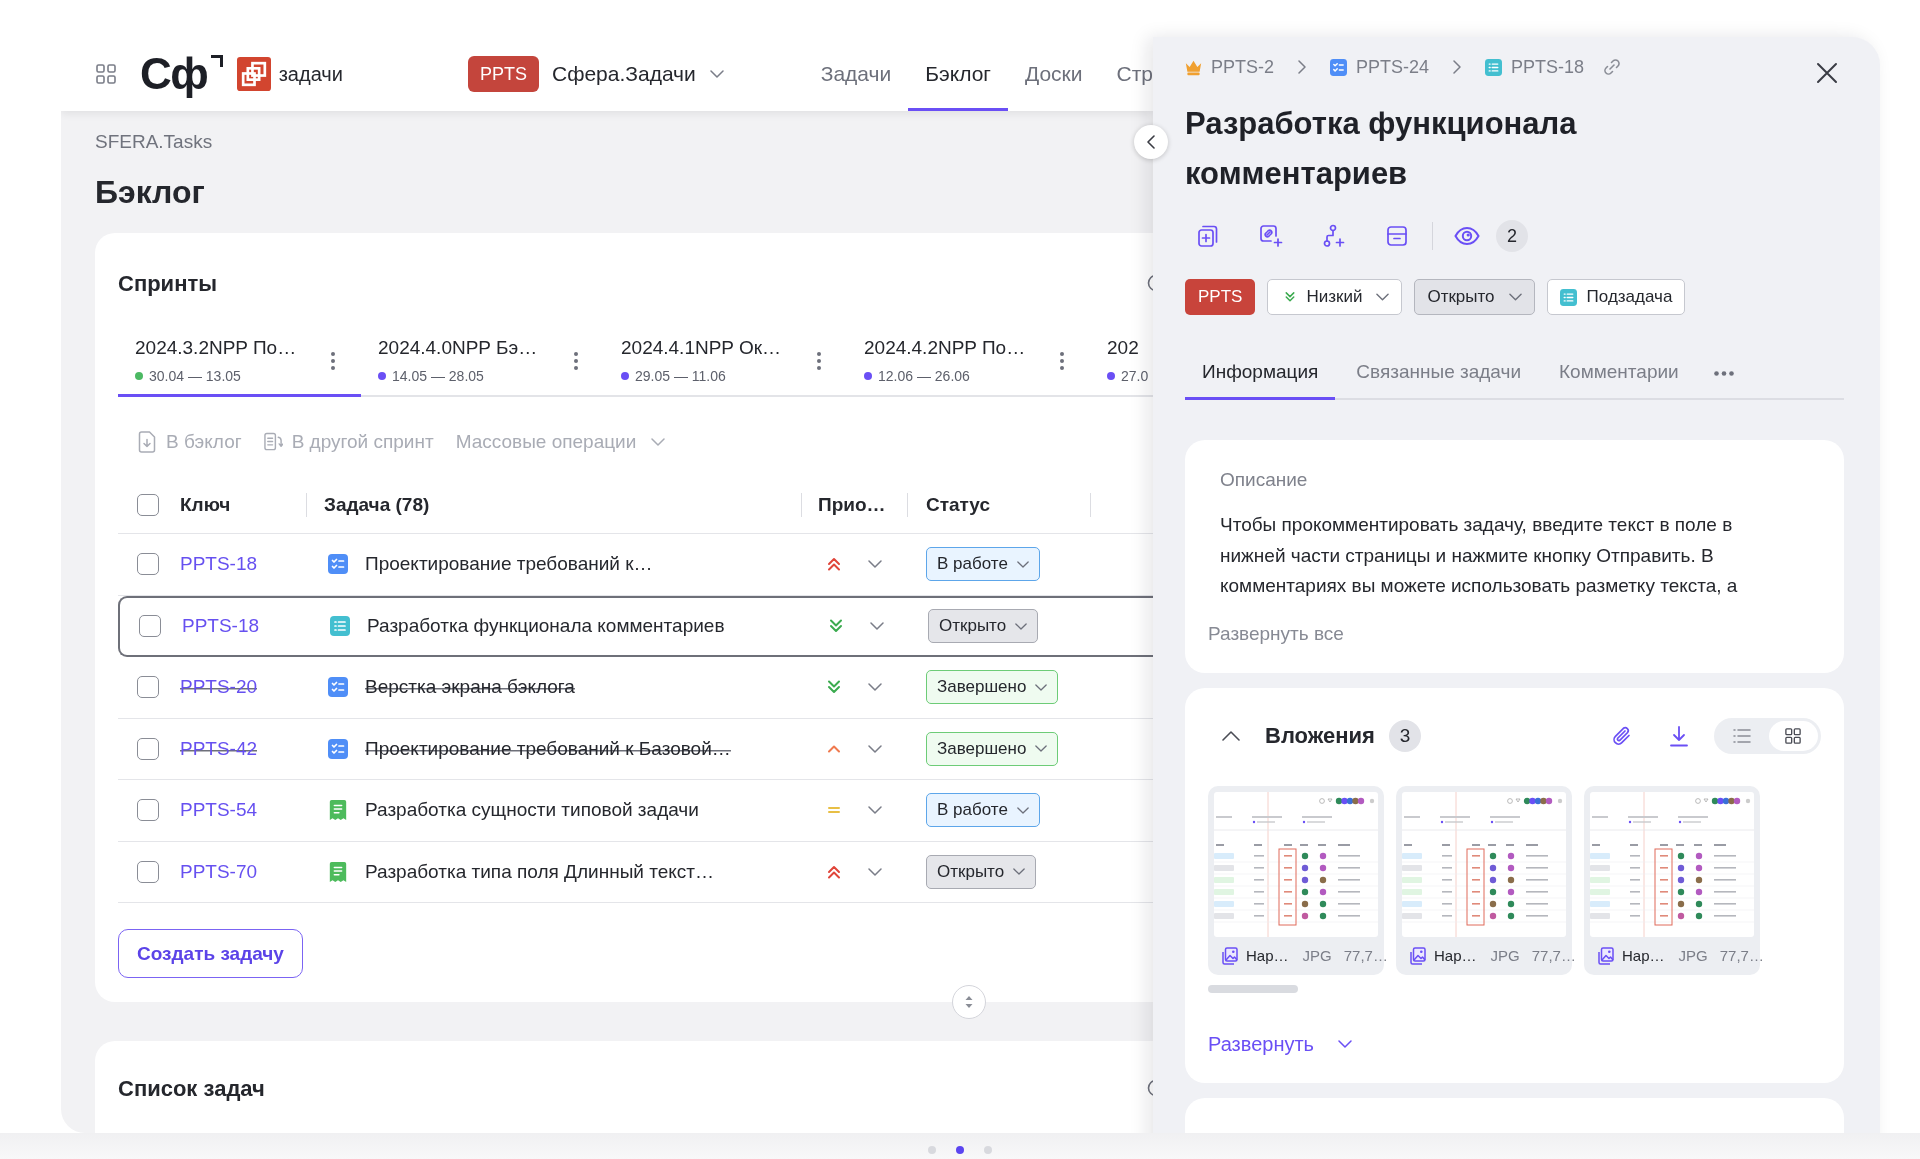 This screenshot has width=1920, height=1159. Describe the element at coordinates (1243, 67) in the screenshot. I see `breadcrumb-link: PPTS-2` at that location.